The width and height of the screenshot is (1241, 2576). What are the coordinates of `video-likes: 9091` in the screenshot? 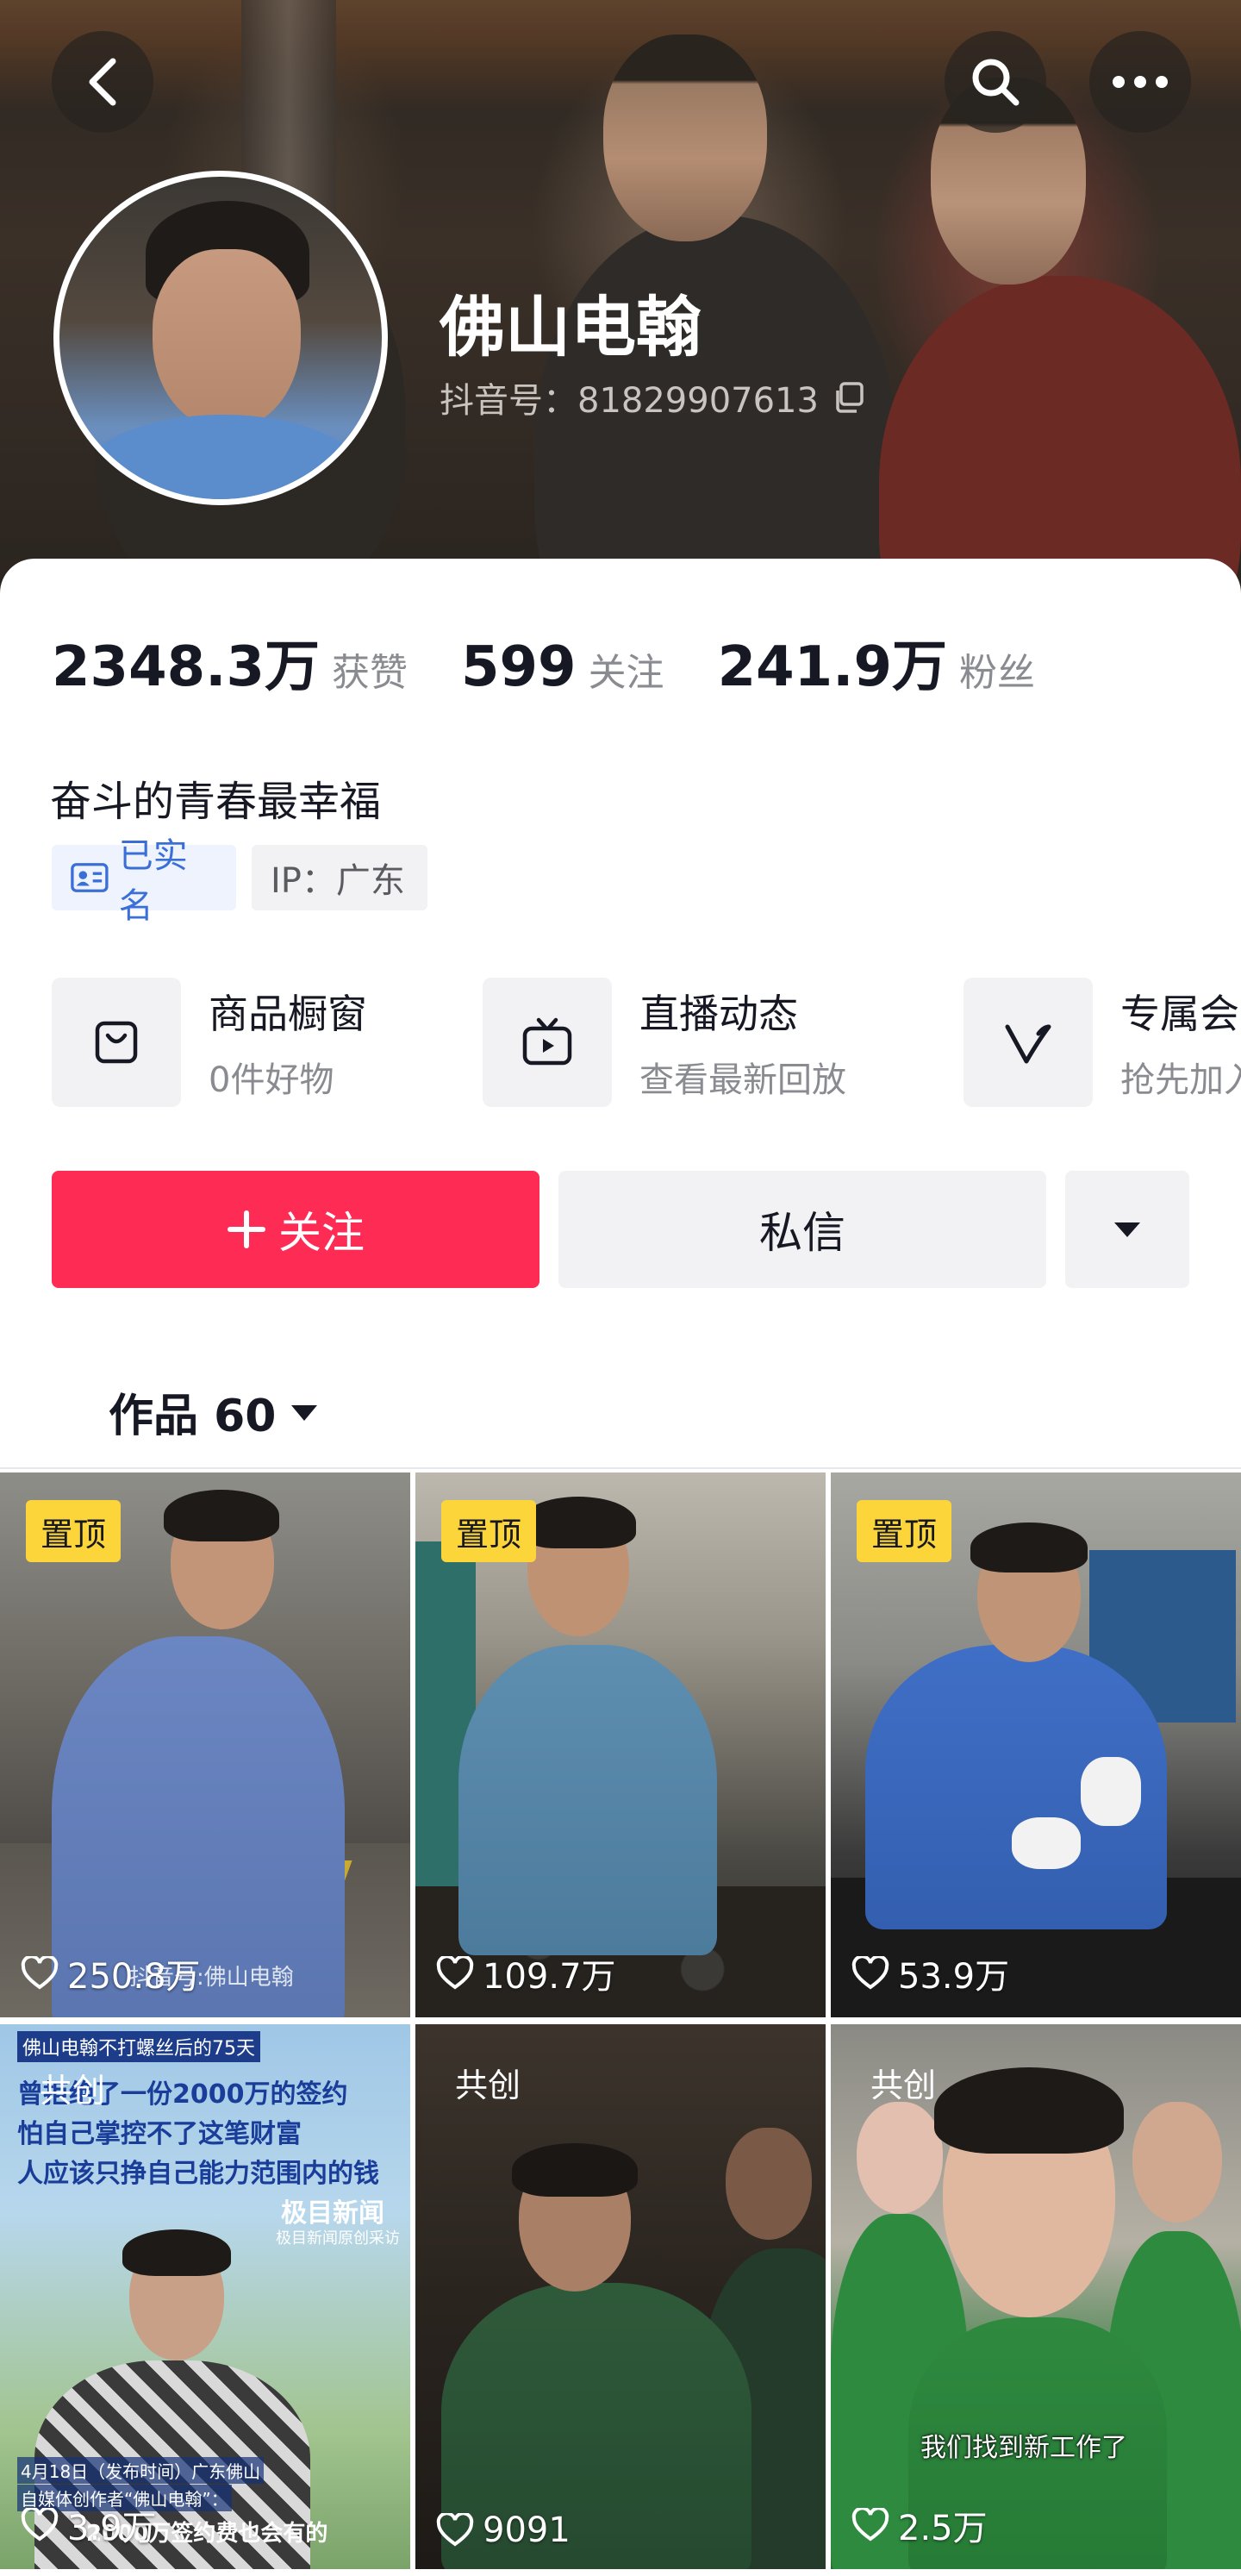 It's located at (504, 2530).